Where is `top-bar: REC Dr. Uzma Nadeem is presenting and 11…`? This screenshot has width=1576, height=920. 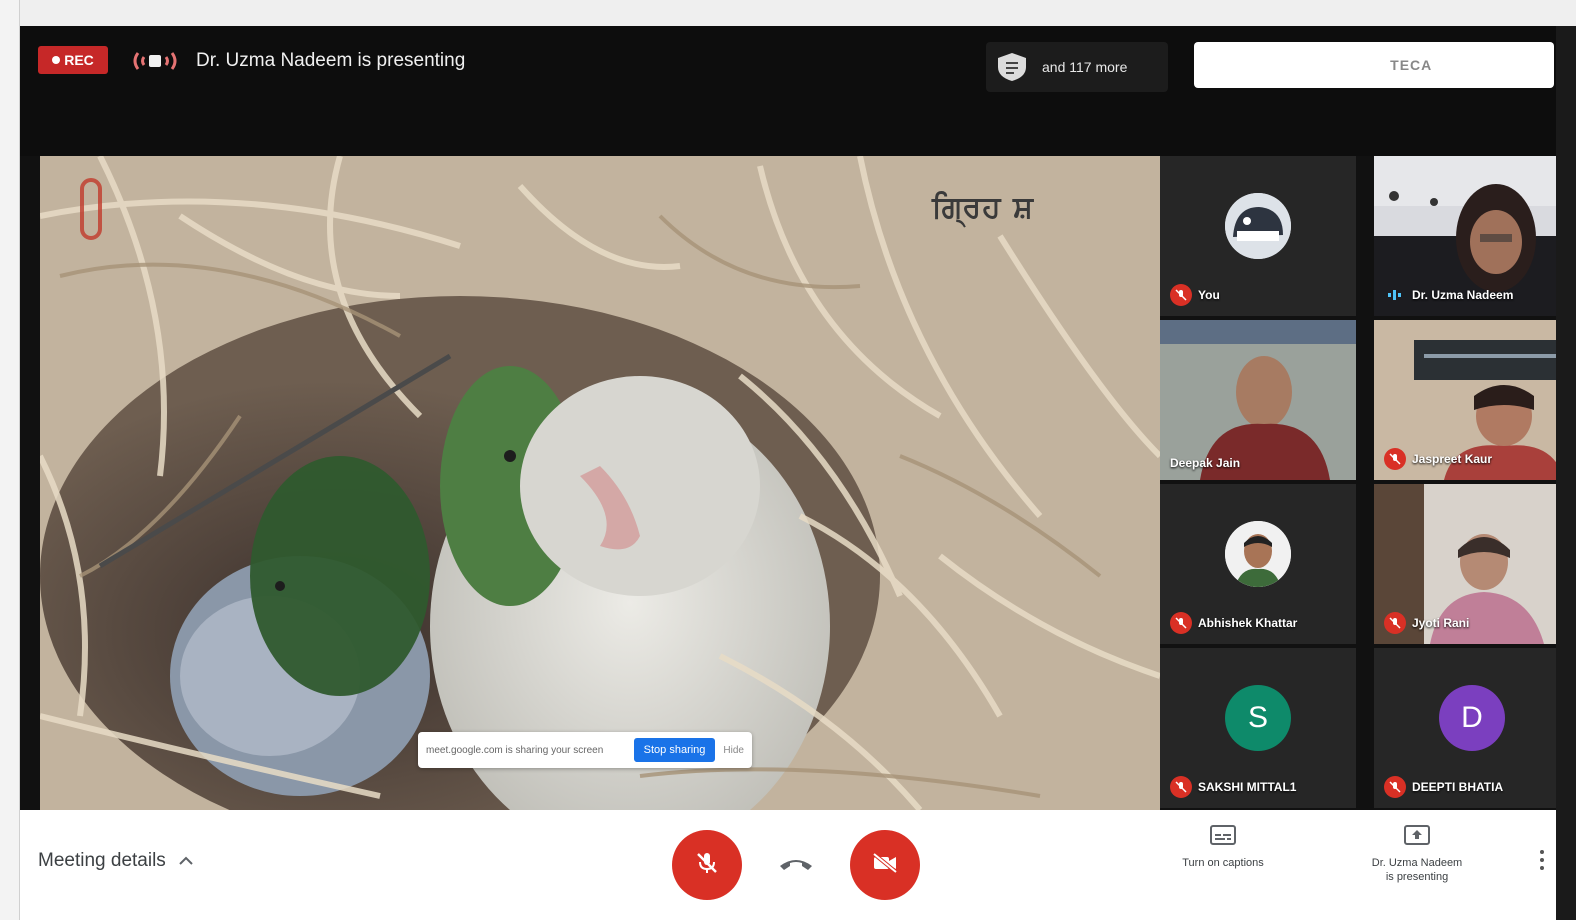
top-bar: REC Dr. Uzma Nadeem is presenting and 11… is located at coordinates (788, 91).